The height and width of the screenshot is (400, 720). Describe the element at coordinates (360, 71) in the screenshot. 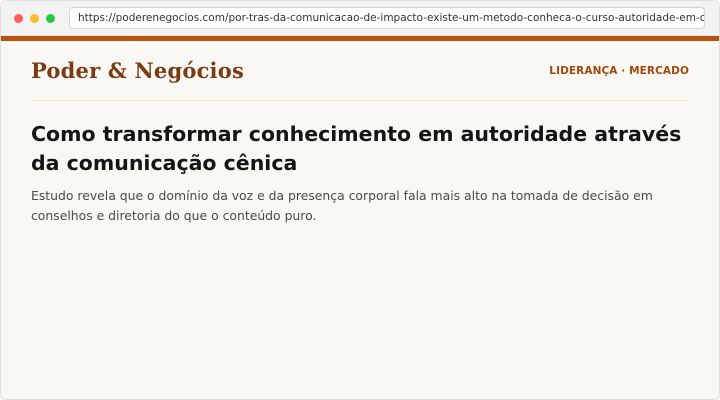

I see `site-header: Poder & Negócios LIDERANÇA · MERCADO` at that location.